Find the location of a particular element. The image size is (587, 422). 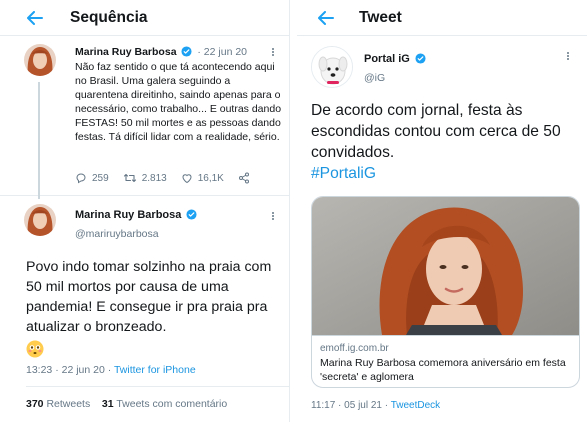

tweet-date: 22 jun 20 is located at coordinates (225, 52).